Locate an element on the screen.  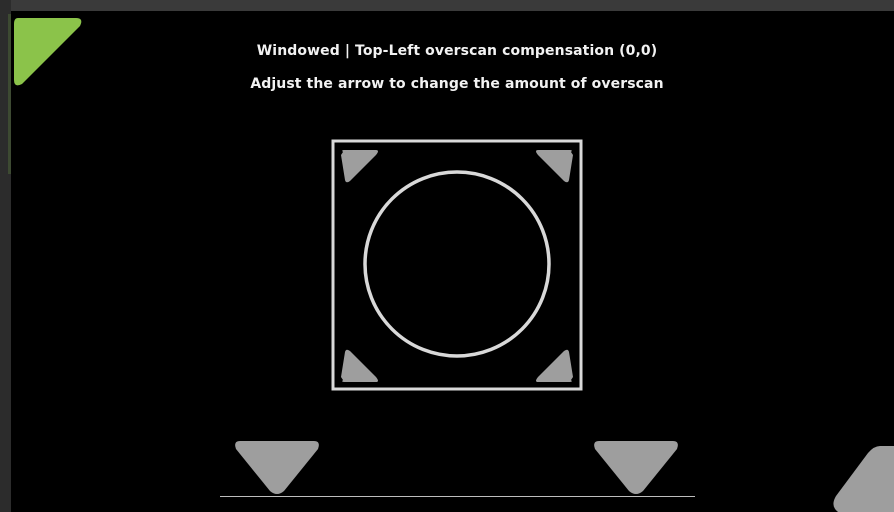
bottom-right-overscan-arrow-icon is located at coordinates (863, 479).